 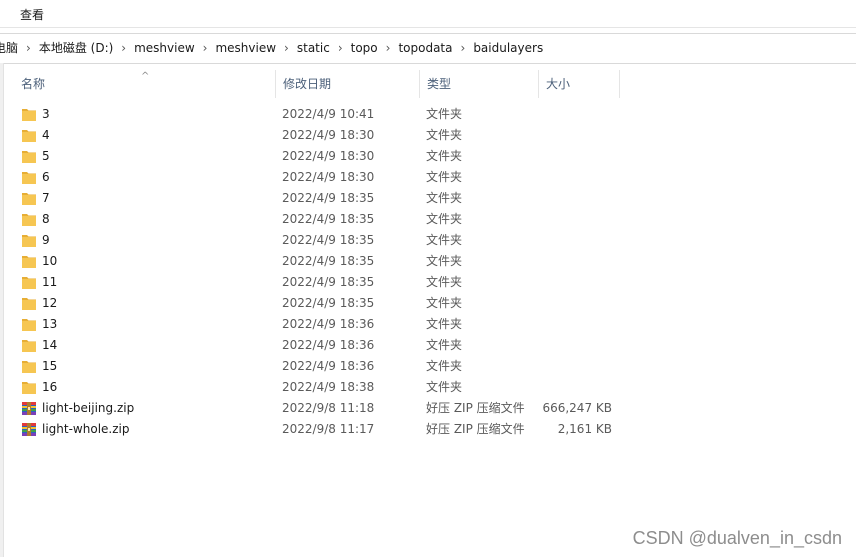 What do you see at coordinates (46, 135) in the screenshot?
I see `file-name: 4` at bounding box center [46, 135].